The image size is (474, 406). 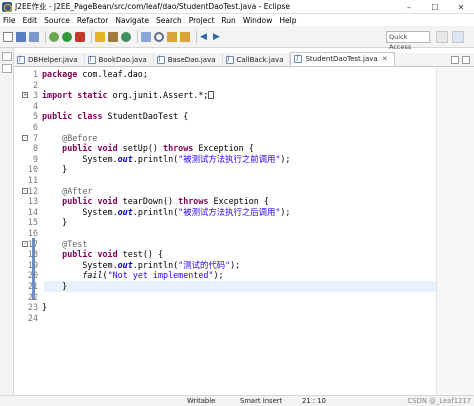 What do you see at coordinates (49, 59) in the screenshot?
I see `tab-dbhelper: DBHelper.java` at bounding box center [49, 59].